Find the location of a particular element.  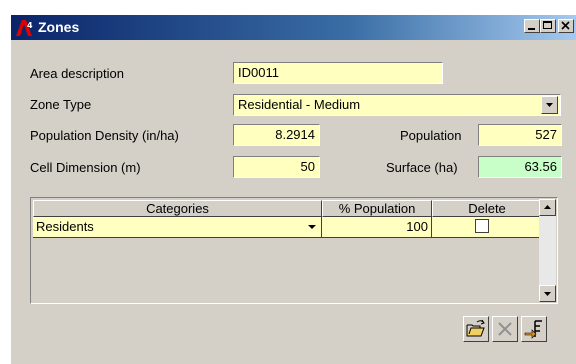

open-folder-icon is located at coordinates (475, 328).